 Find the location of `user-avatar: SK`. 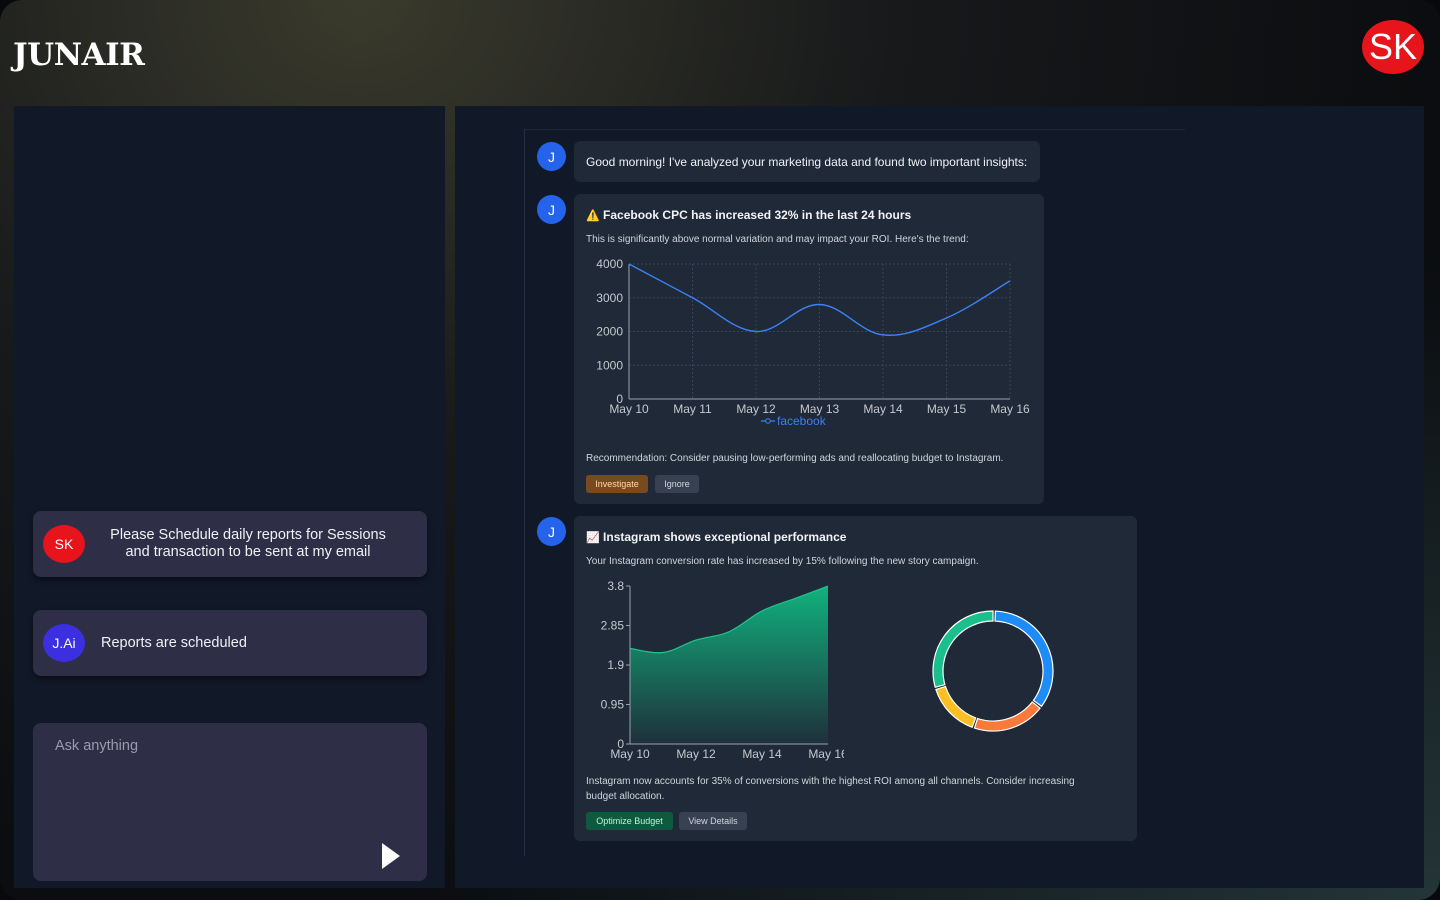

user-avatar: SK is located at coordinates (1393, 47).